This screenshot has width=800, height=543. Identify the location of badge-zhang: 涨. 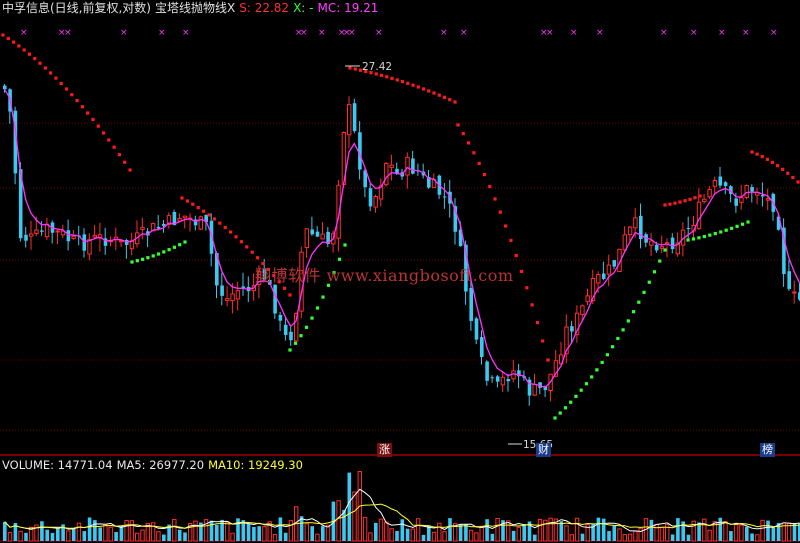
(384, 450).